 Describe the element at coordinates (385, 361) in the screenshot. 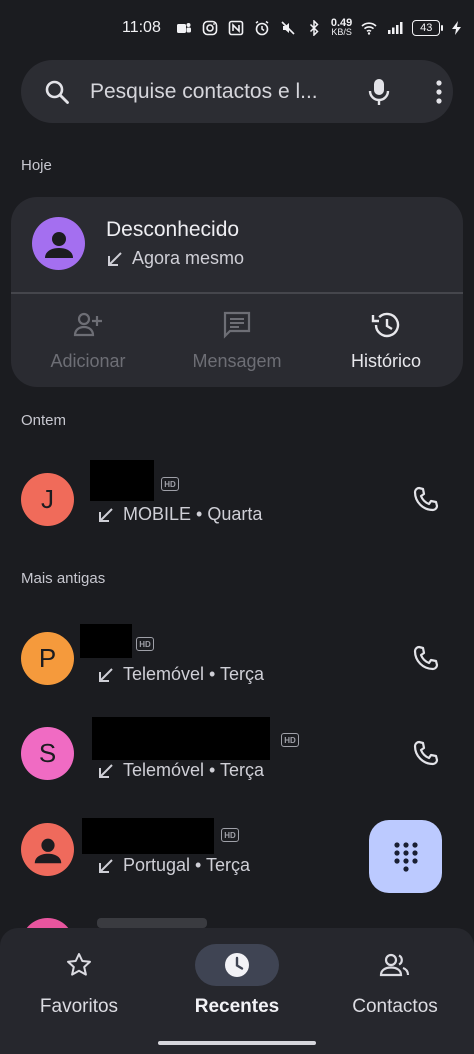

I see `action-label: Histórico` at that location.